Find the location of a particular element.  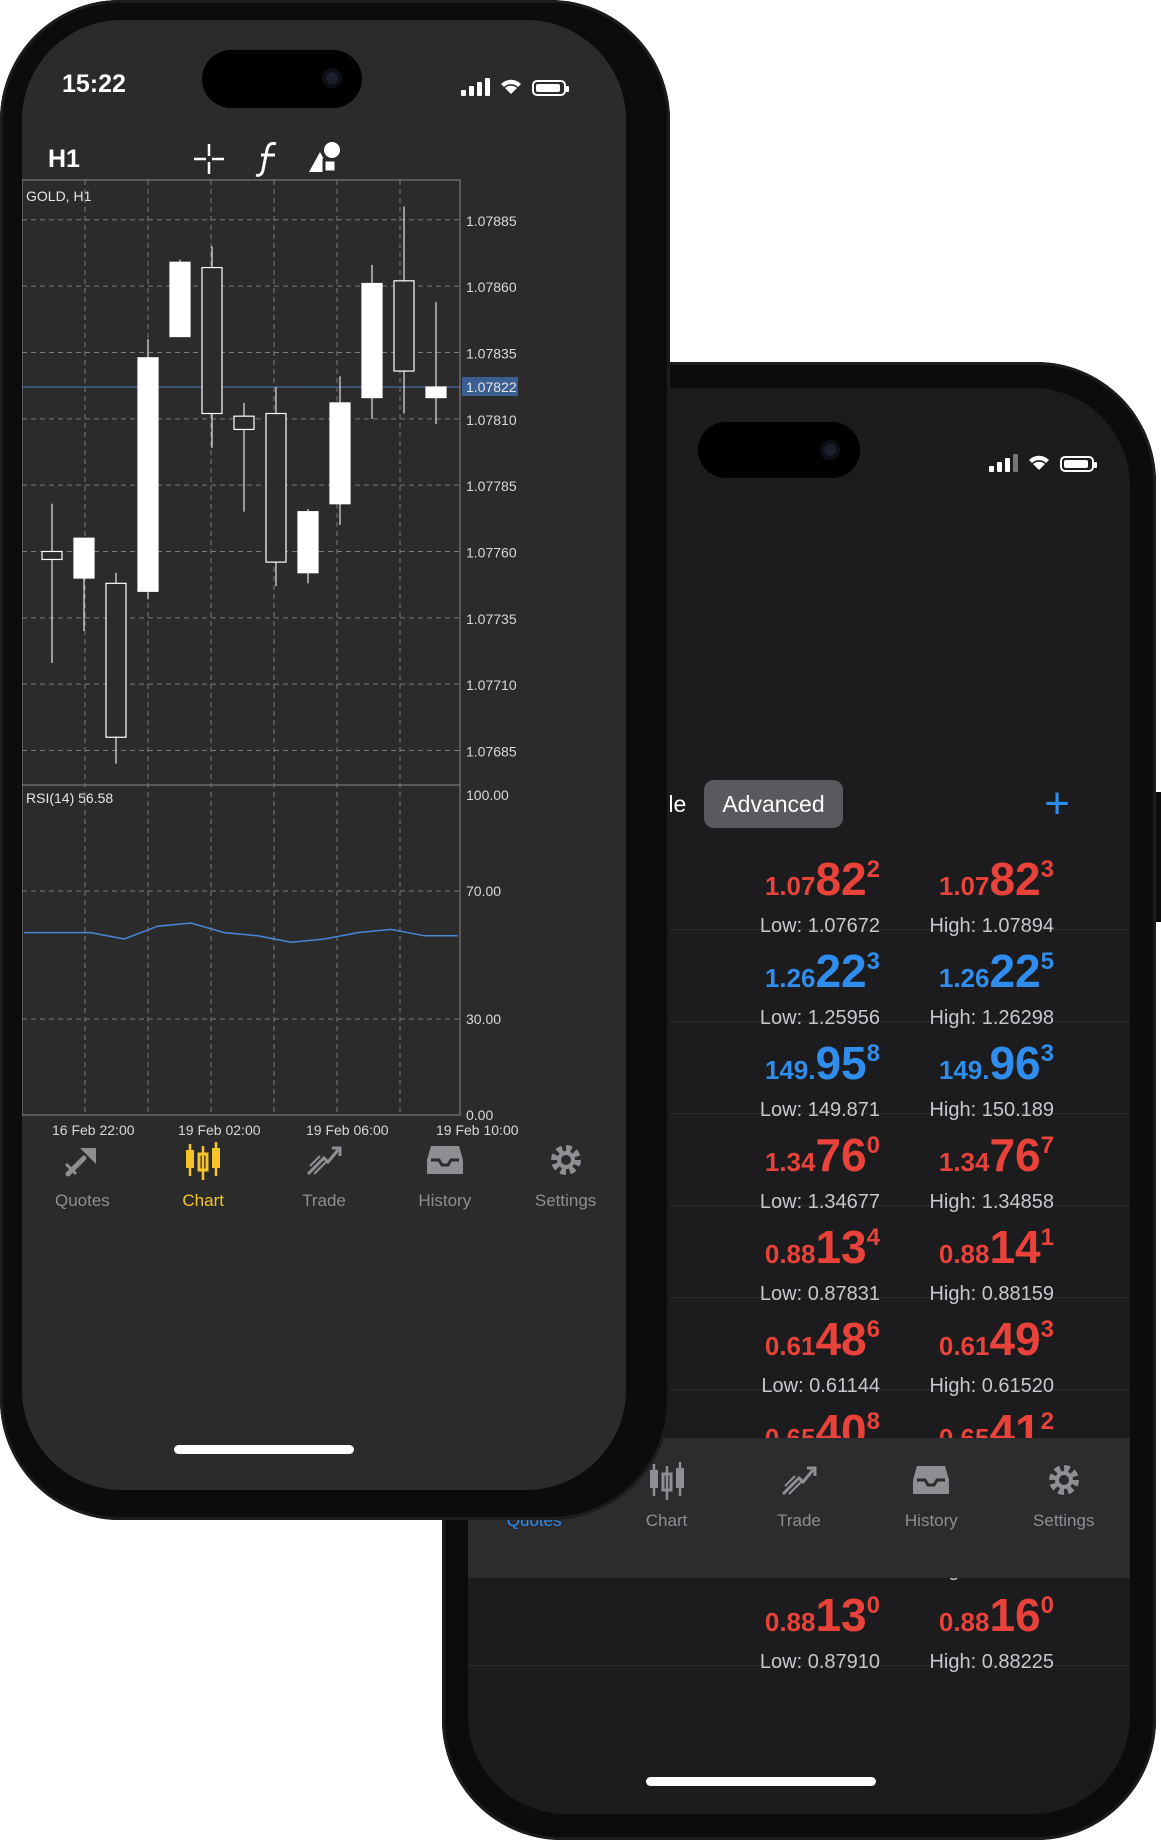

ask-cell: 0.88160 High: 0.88225 is located at coordinates (954, 1629).